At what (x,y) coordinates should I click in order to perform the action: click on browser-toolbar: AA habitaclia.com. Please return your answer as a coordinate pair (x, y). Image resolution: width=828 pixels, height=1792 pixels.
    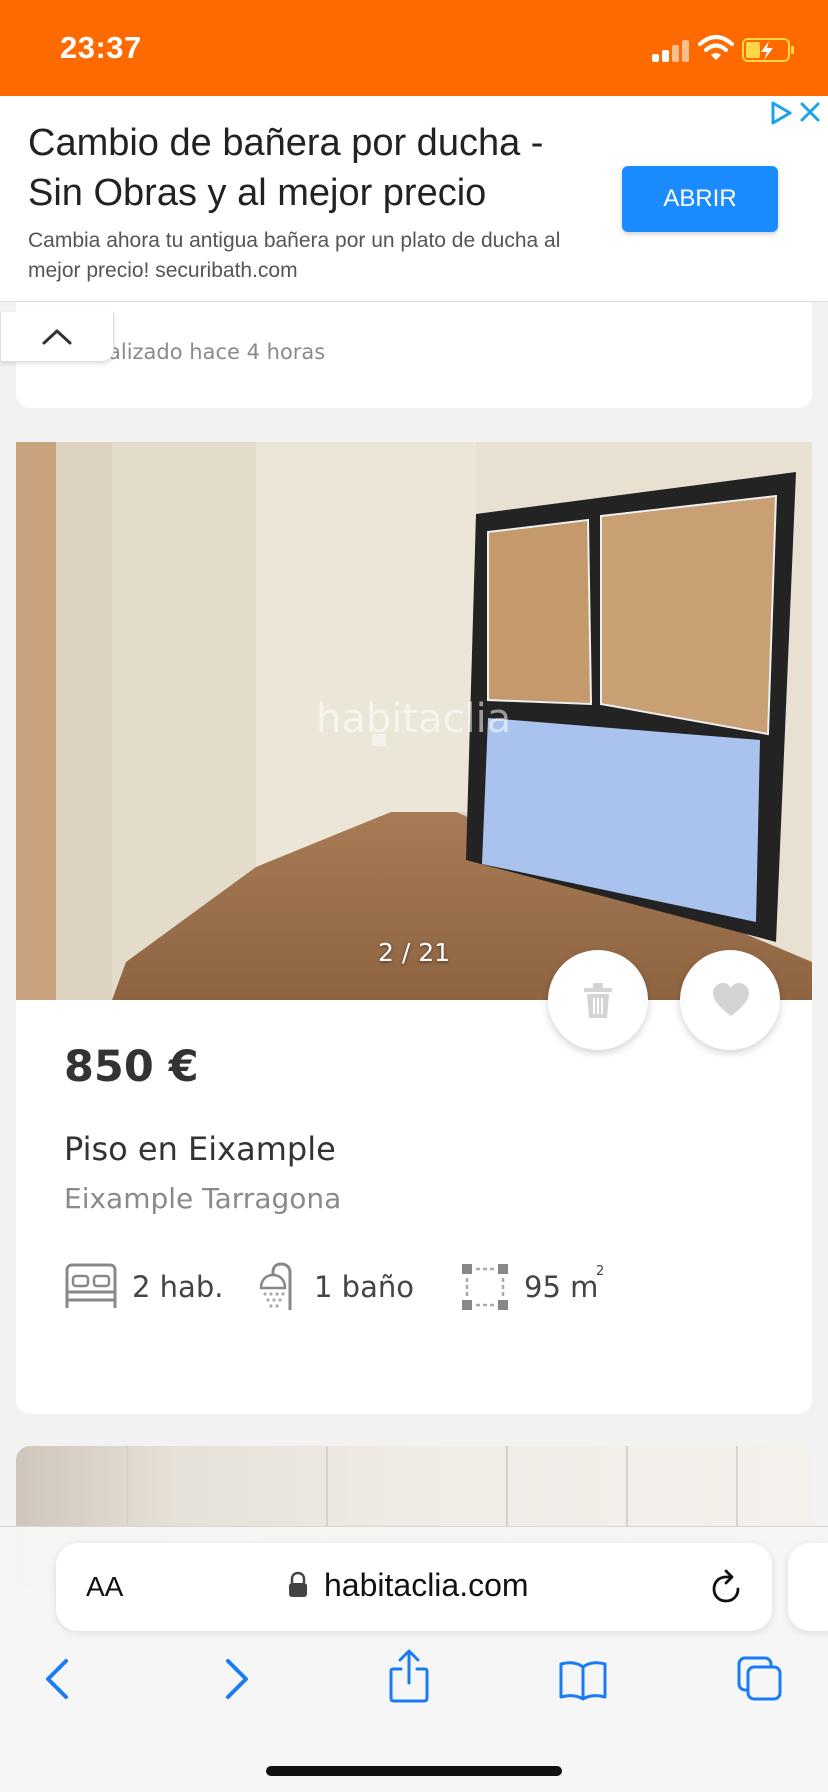
    Looking at the image, I should click on (414, 1659).